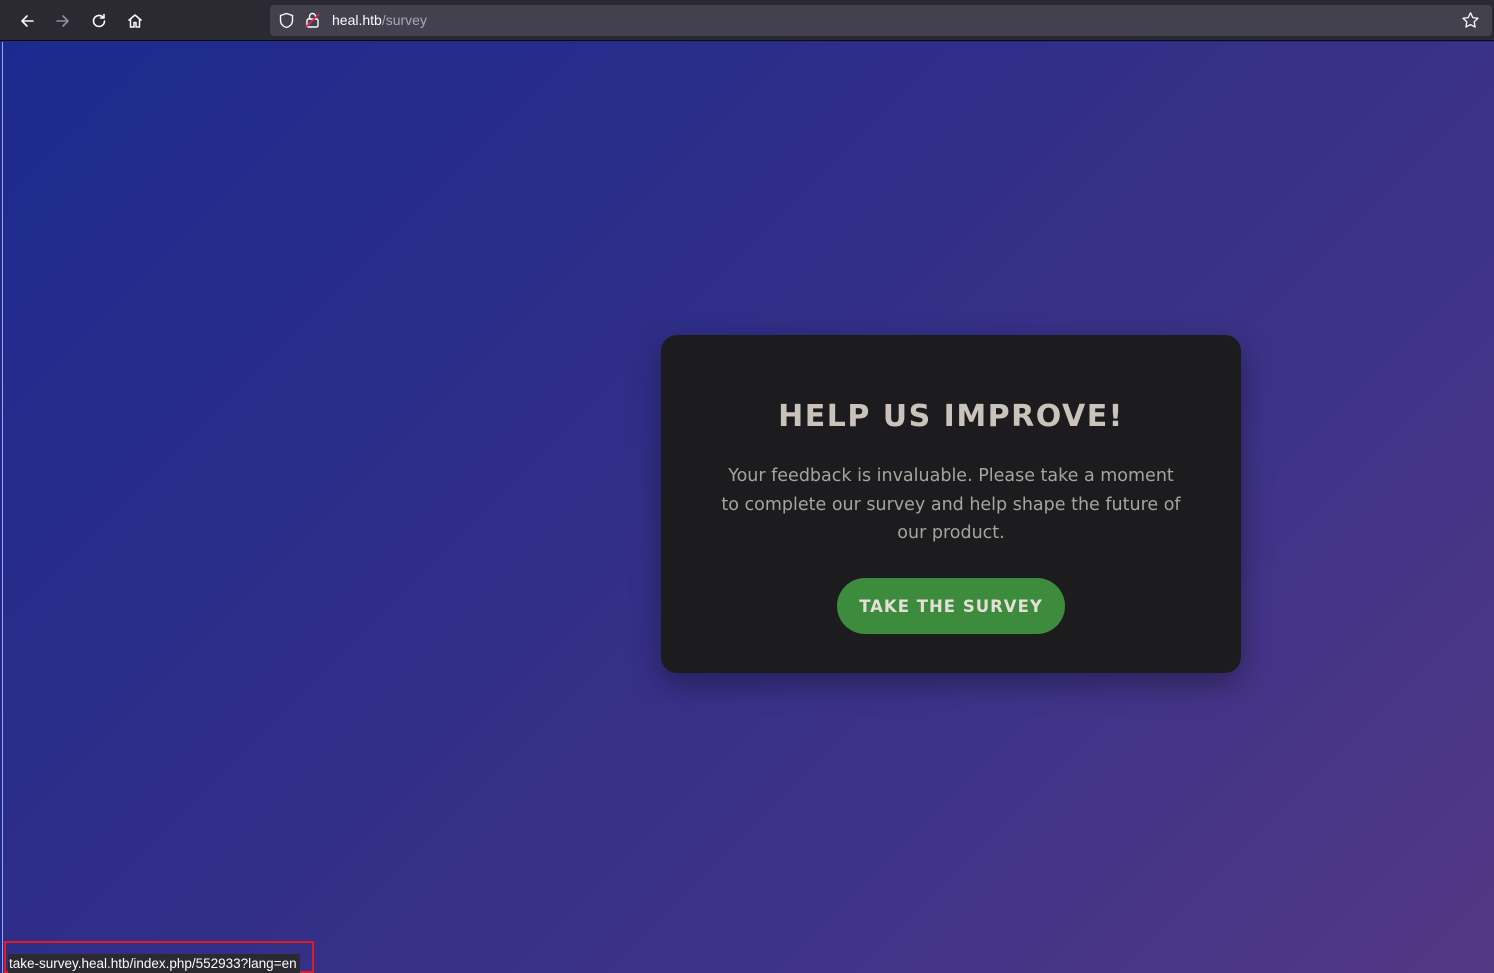  I want to click on home-button, so click(135, 21).